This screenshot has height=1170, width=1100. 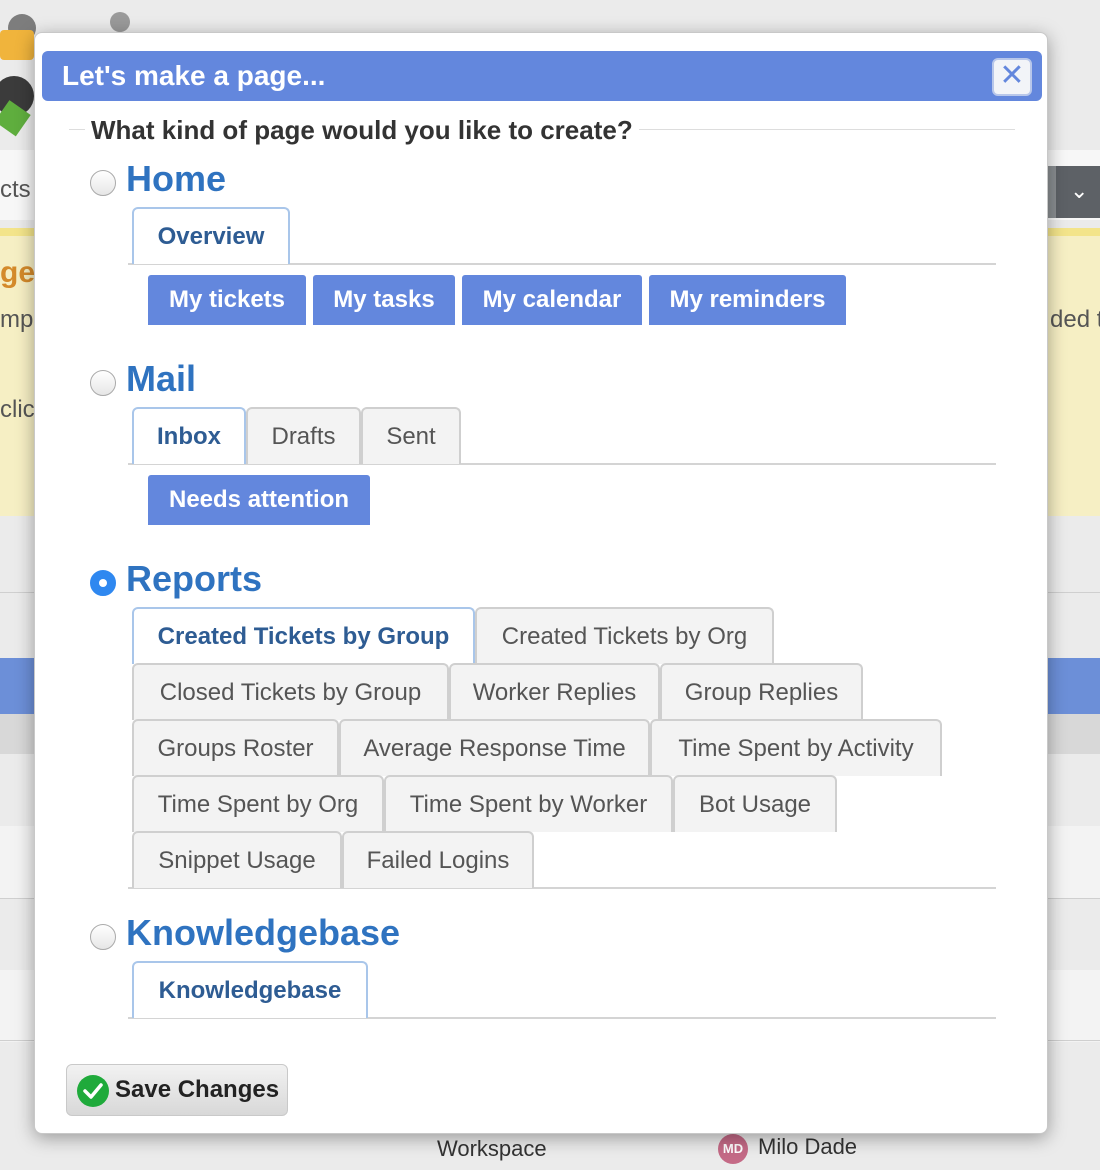 I want to click on save-changes-label: Save Changes, so click(x=197, y=1089).